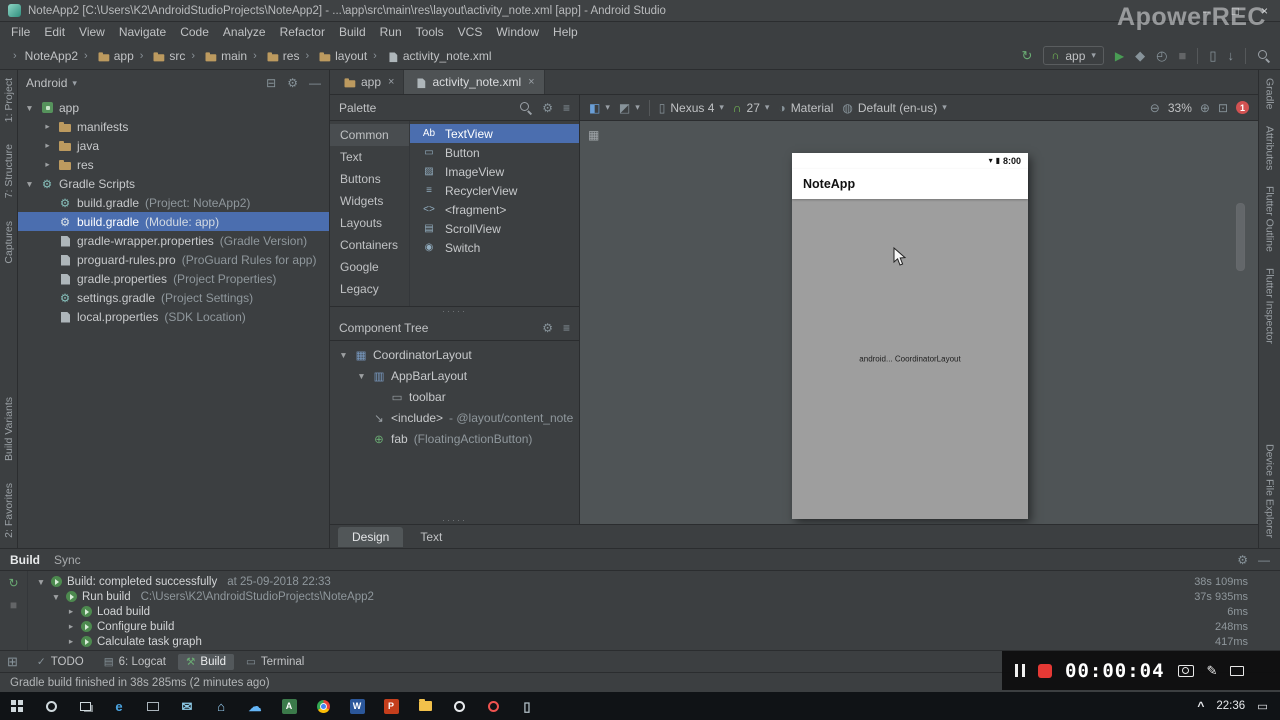  I want to click on palette-item: ▨ ImageView, so click(494, 171).